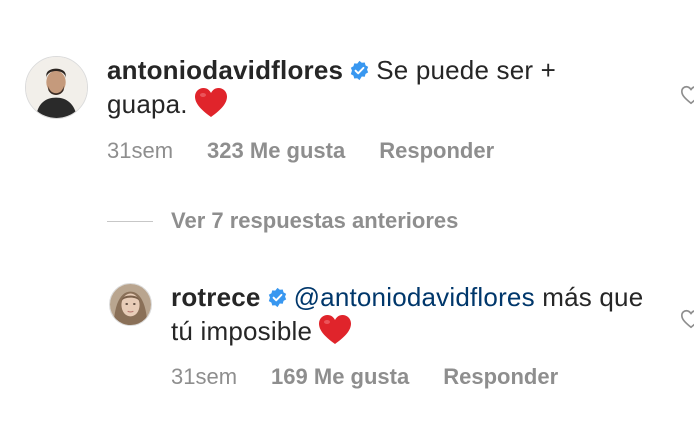 The width and height of the screenshot is (694, 441). What do you see at coordinates (340, 377) in the screenshot?
I see `likes-count: 169 Me gusta` at bounding box center [340, 377].